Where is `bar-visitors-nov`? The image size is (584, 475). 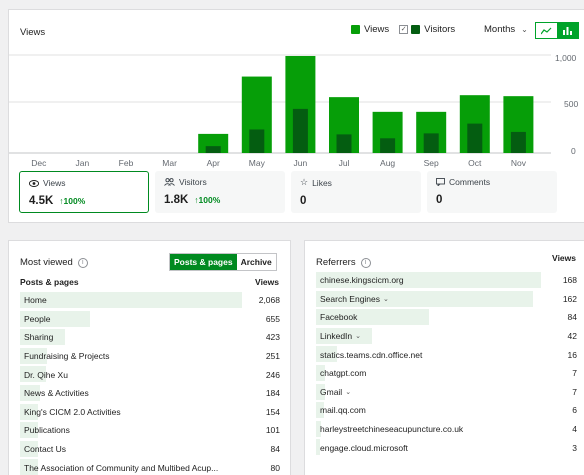 bar-visitors-nov is located at coordinates (518, 142).